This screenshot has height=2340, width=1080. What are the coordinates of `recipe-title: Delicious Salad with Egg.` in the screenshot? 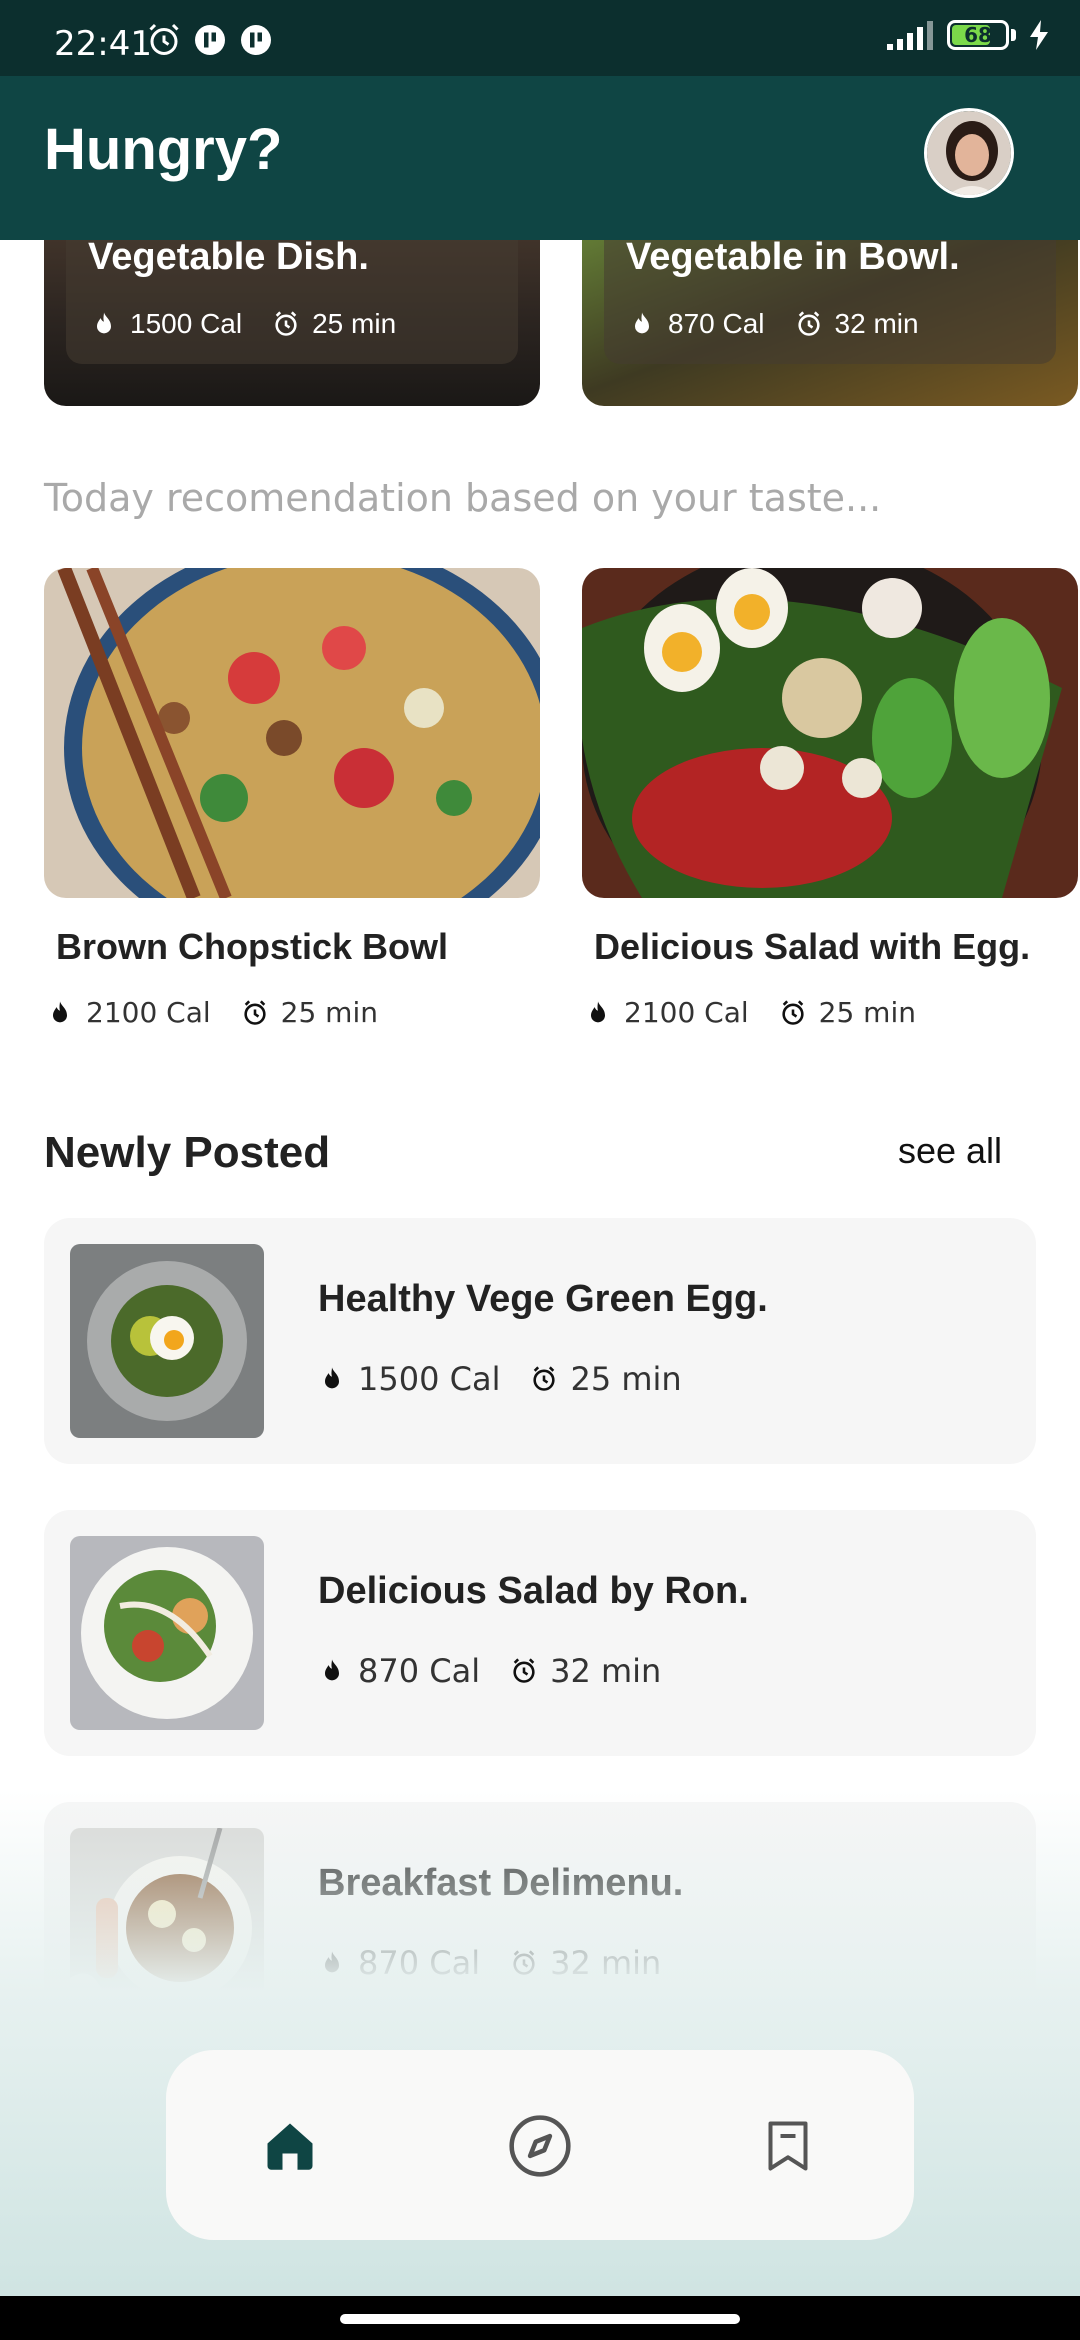 It's located at (812, 947).